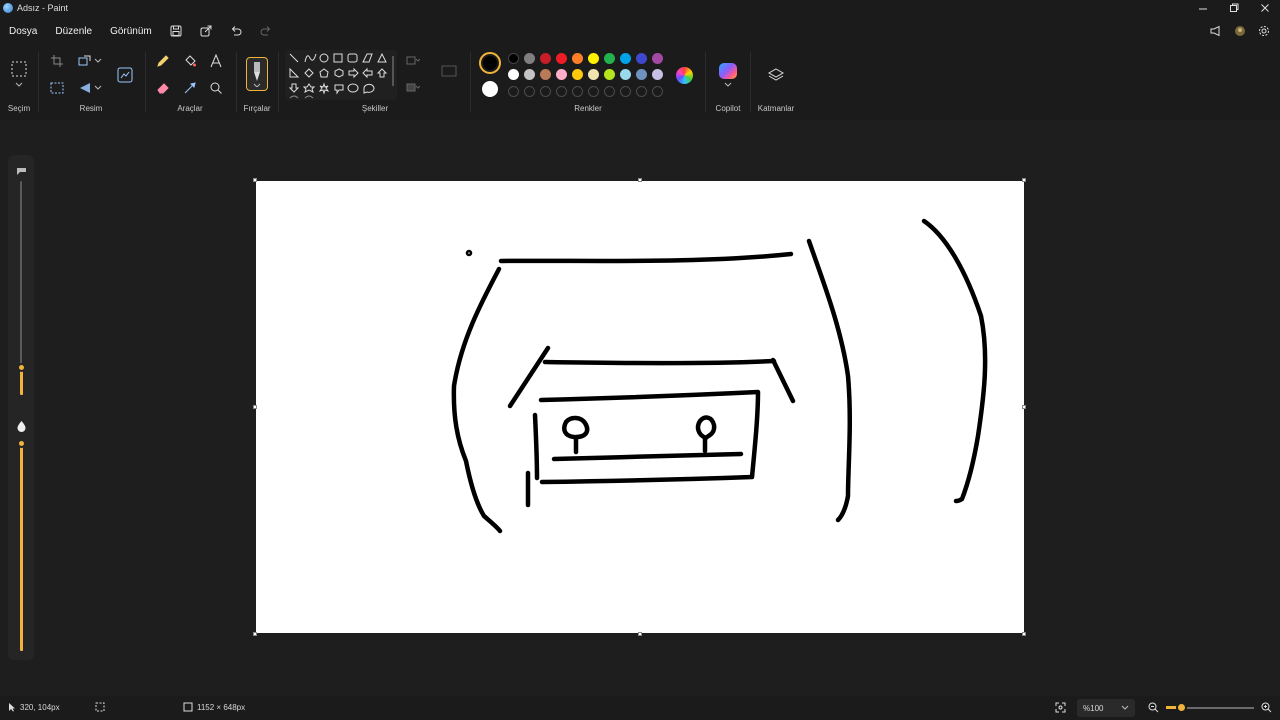  I want to click on color-swatch-rose, so click(561, 74).